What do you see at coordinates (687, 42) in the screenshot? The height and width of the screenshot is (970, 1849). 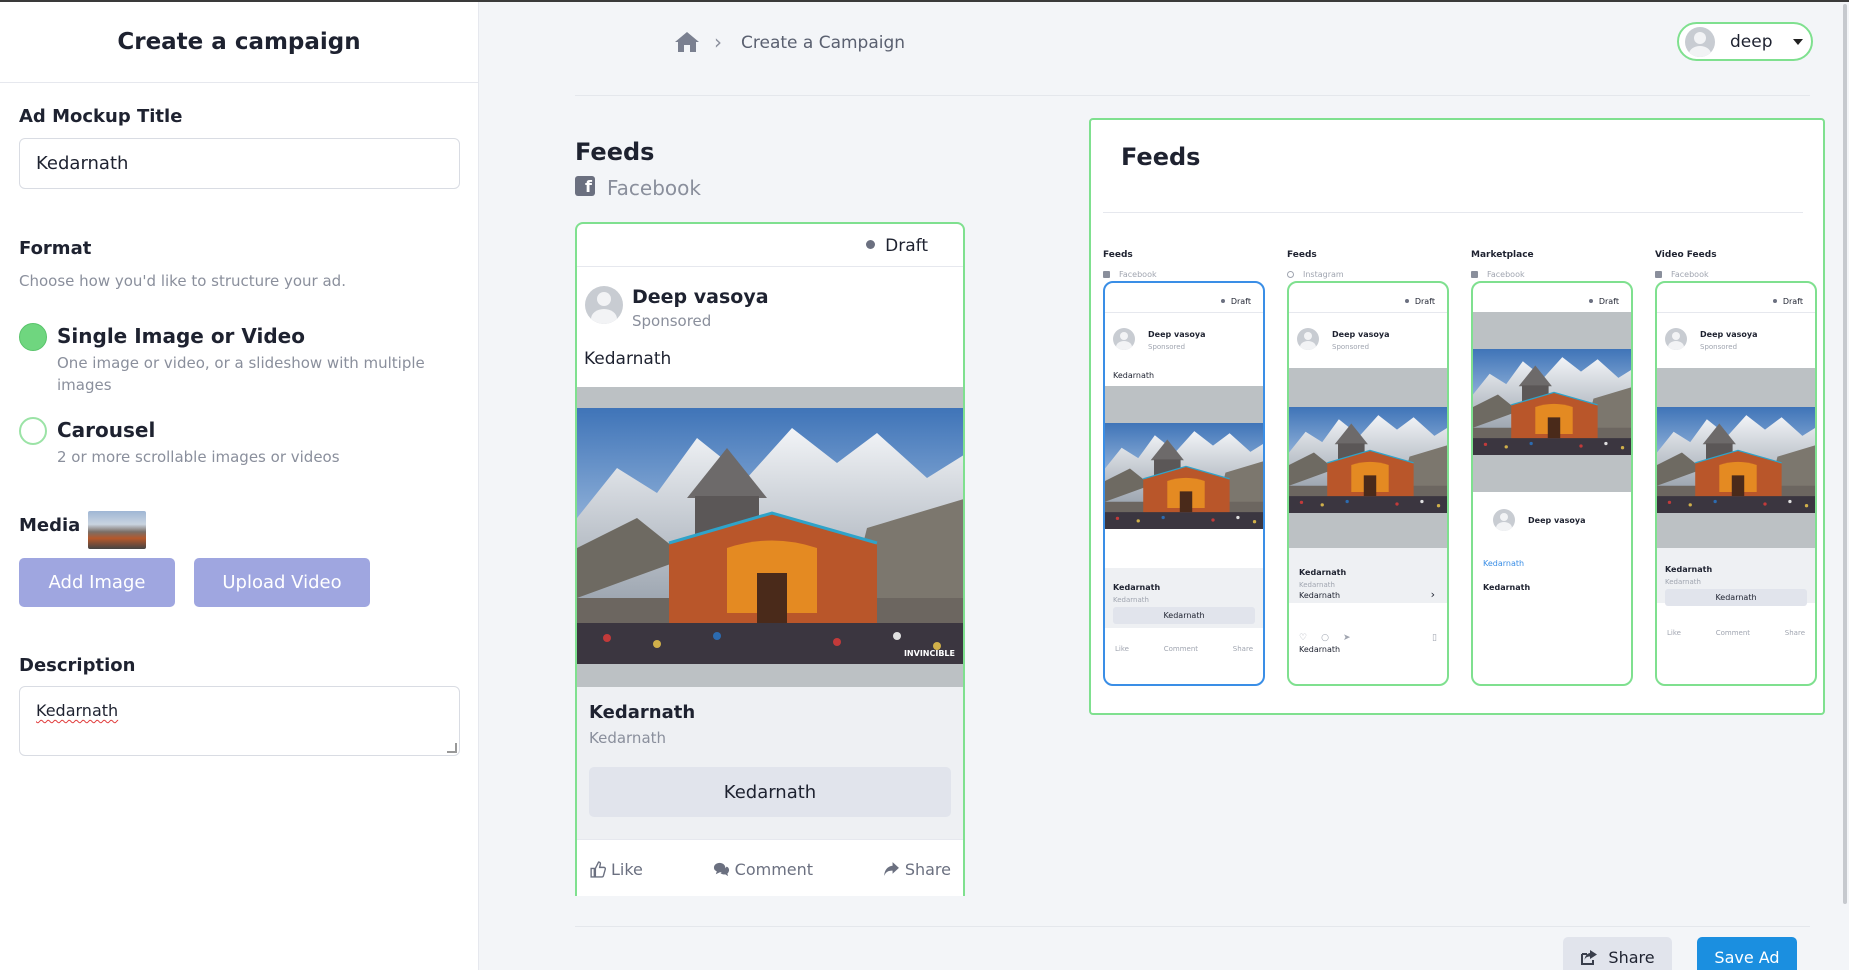 I see `home-icon` at bounding box center [687, 42].